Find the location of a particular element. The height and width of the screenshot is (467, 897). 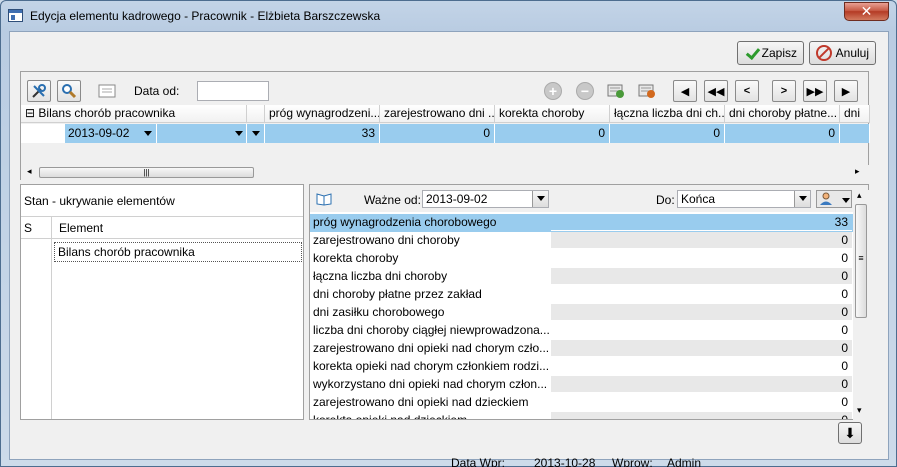

detail-row: zarejestrowano dni opieki nad dzieckiem 0 is located at coordinates (589, 403).